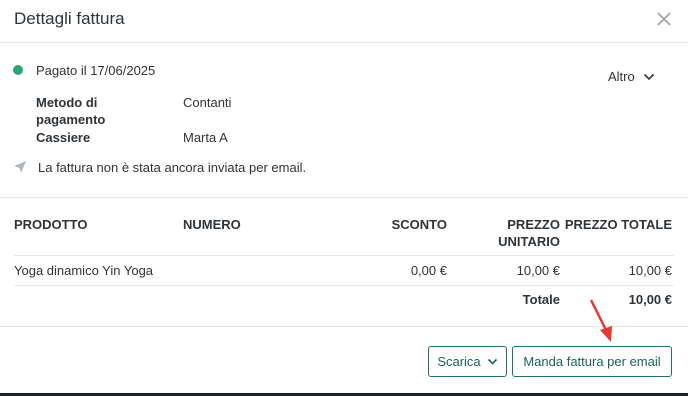 Image resolution: width=688 pixels, height=396 pixels. What do you see at coordinates (212, 224) in the screenshot?
I see `column-header-numero: NUMERO` at bounding box center [212, 224].